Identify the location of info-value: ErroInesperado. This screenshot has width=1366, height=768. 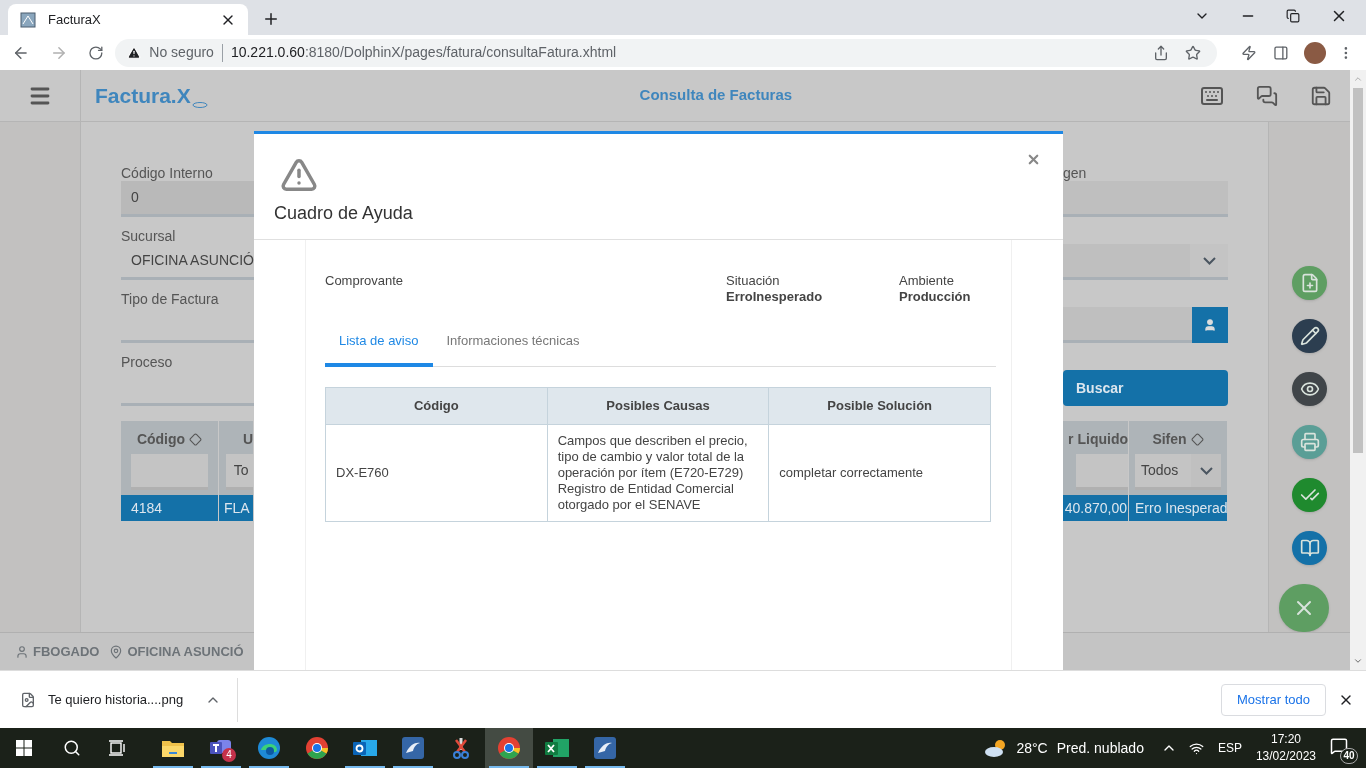
(775, 297).